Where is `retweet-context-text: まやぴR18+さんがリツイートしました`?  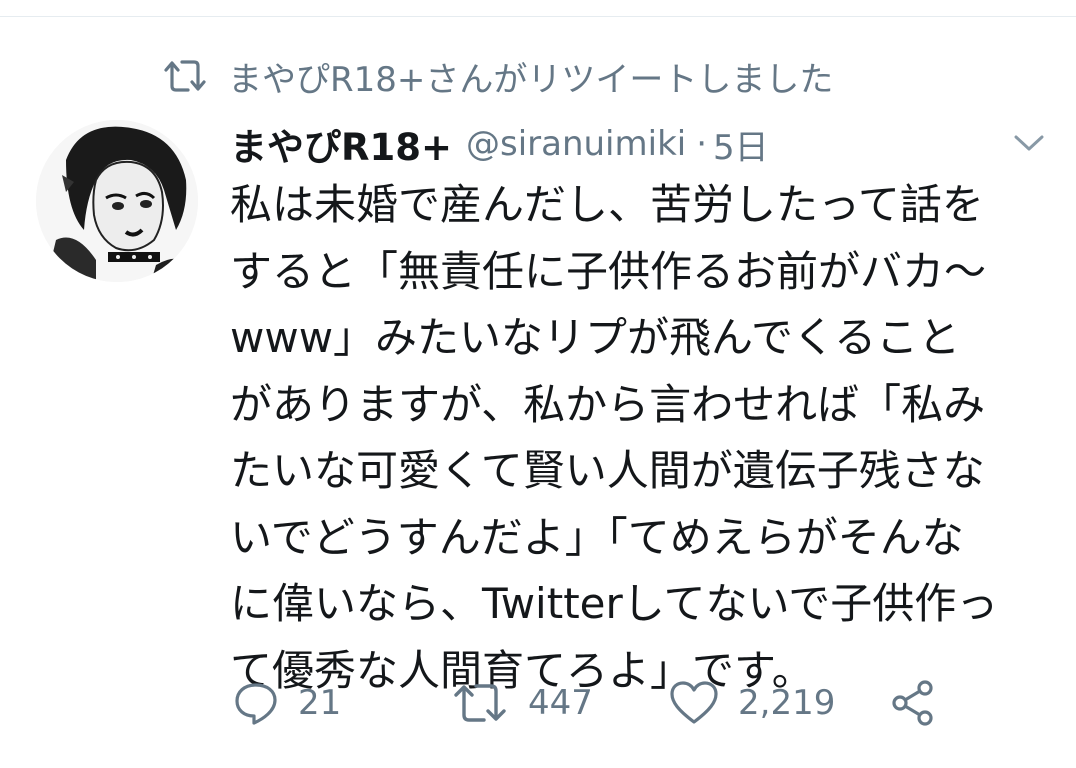 retweet-context-text: まやぴR18+さんがリツイートしました is located at coordinates (531, 79).